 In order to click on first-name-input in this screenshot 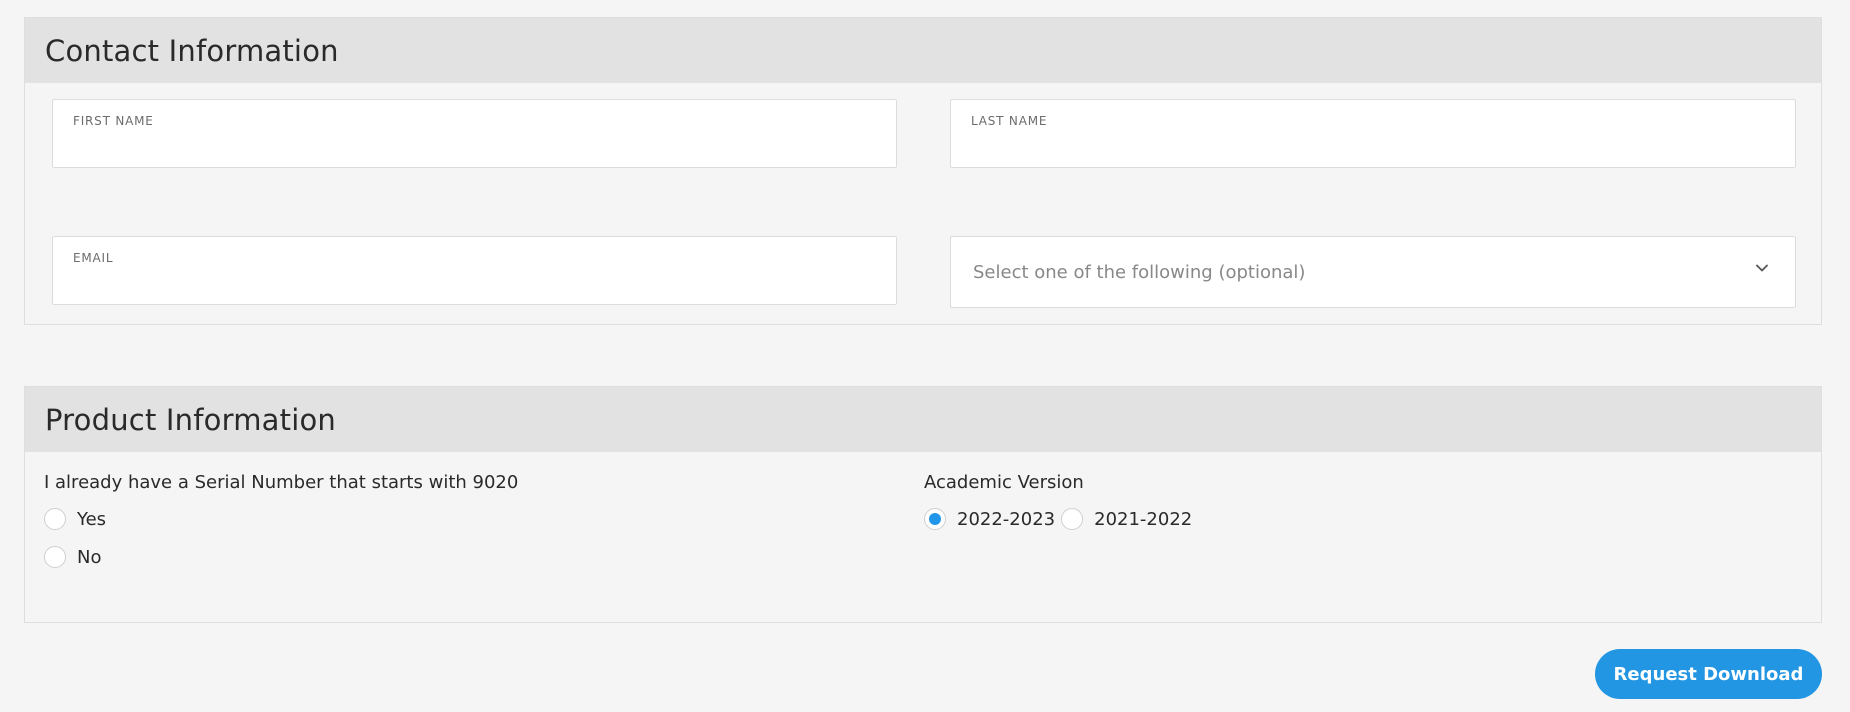, I will do `click(474, 148)`.